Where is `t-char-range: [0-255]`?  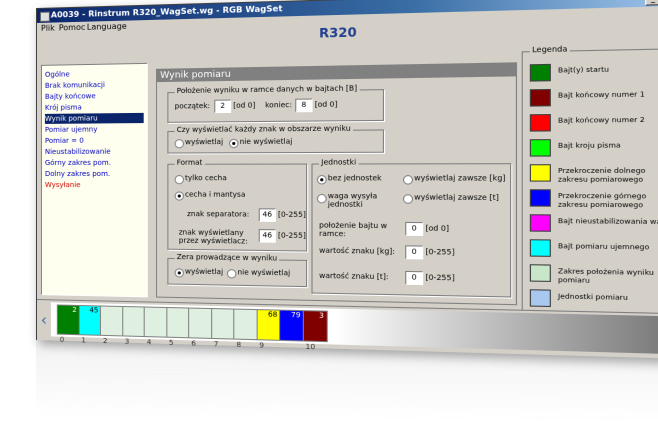
t-char-range: [0-255] is located at coordinates (440, 278).